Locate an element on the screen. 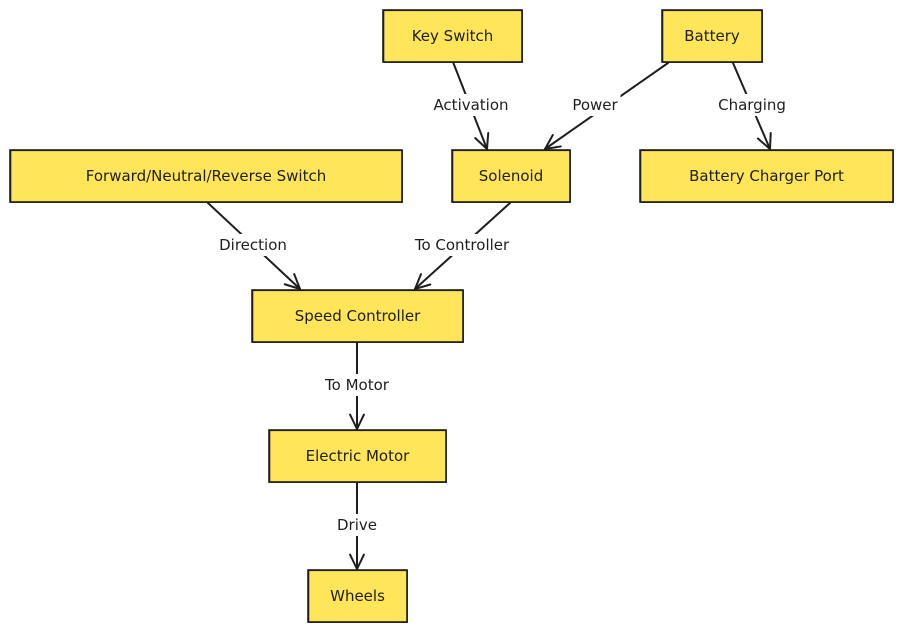 This screenshot has width=904, height=633. node-speed: Speed Controller is located at coordinates (357, 316).